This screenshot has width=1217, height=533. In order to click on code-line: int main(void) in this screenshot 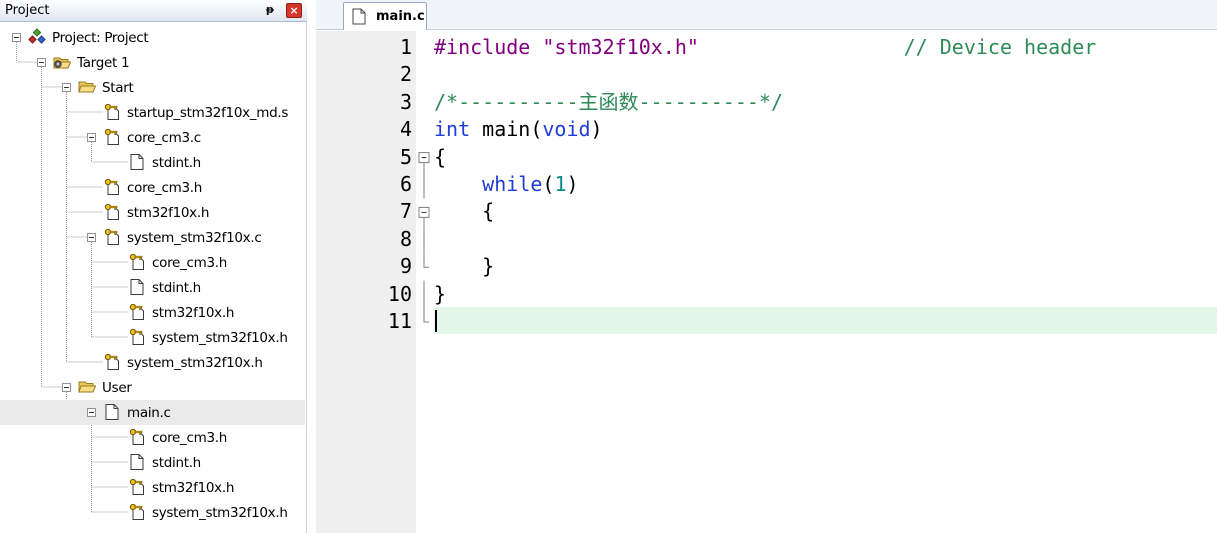, I will do `click(825, 129)`.